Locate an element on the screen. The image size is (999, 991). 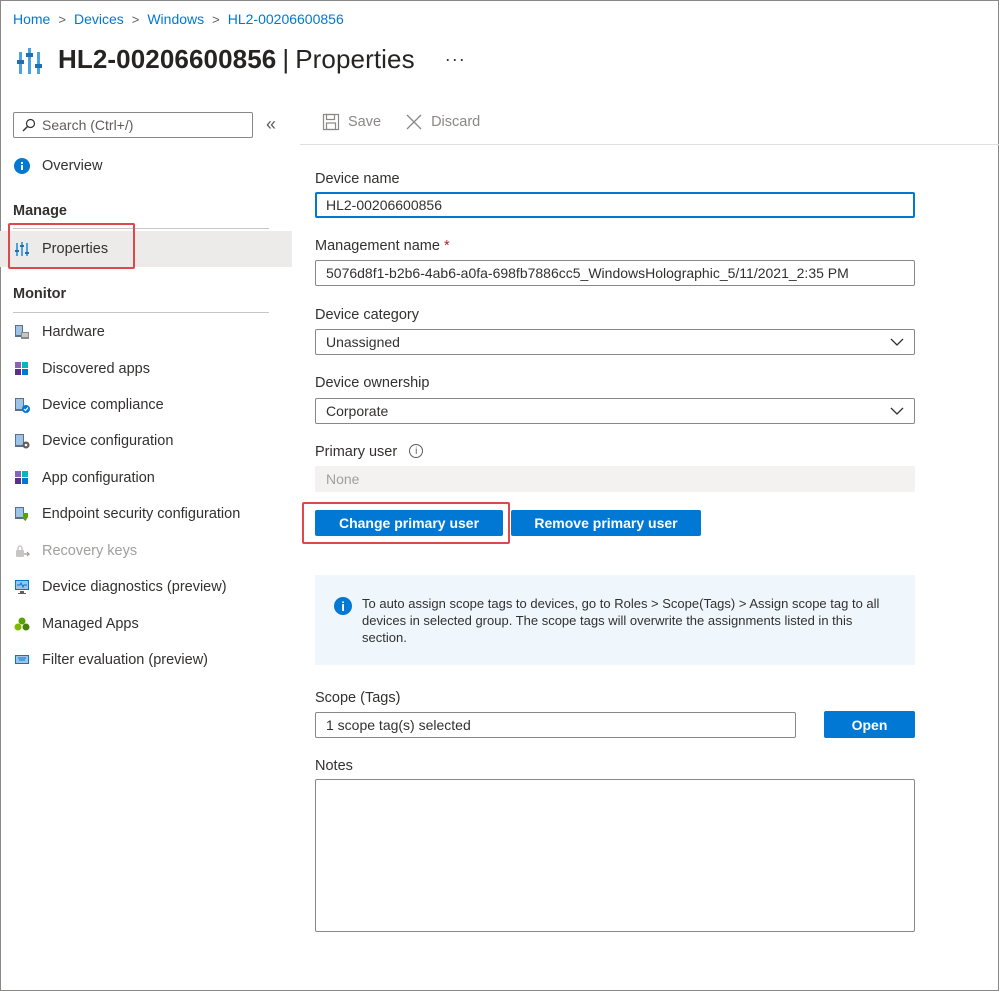
device-category-dropdown: Unassigned is located at coordinates (615, 342).